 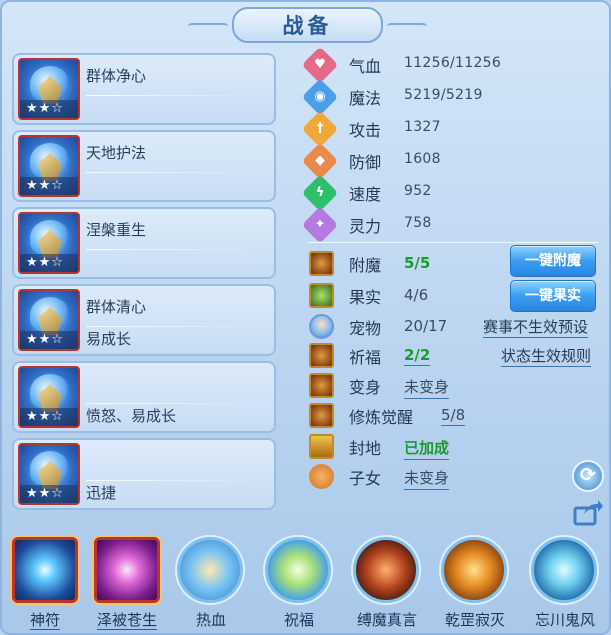 I want to click on children-icon, so click(x=321, y=476).